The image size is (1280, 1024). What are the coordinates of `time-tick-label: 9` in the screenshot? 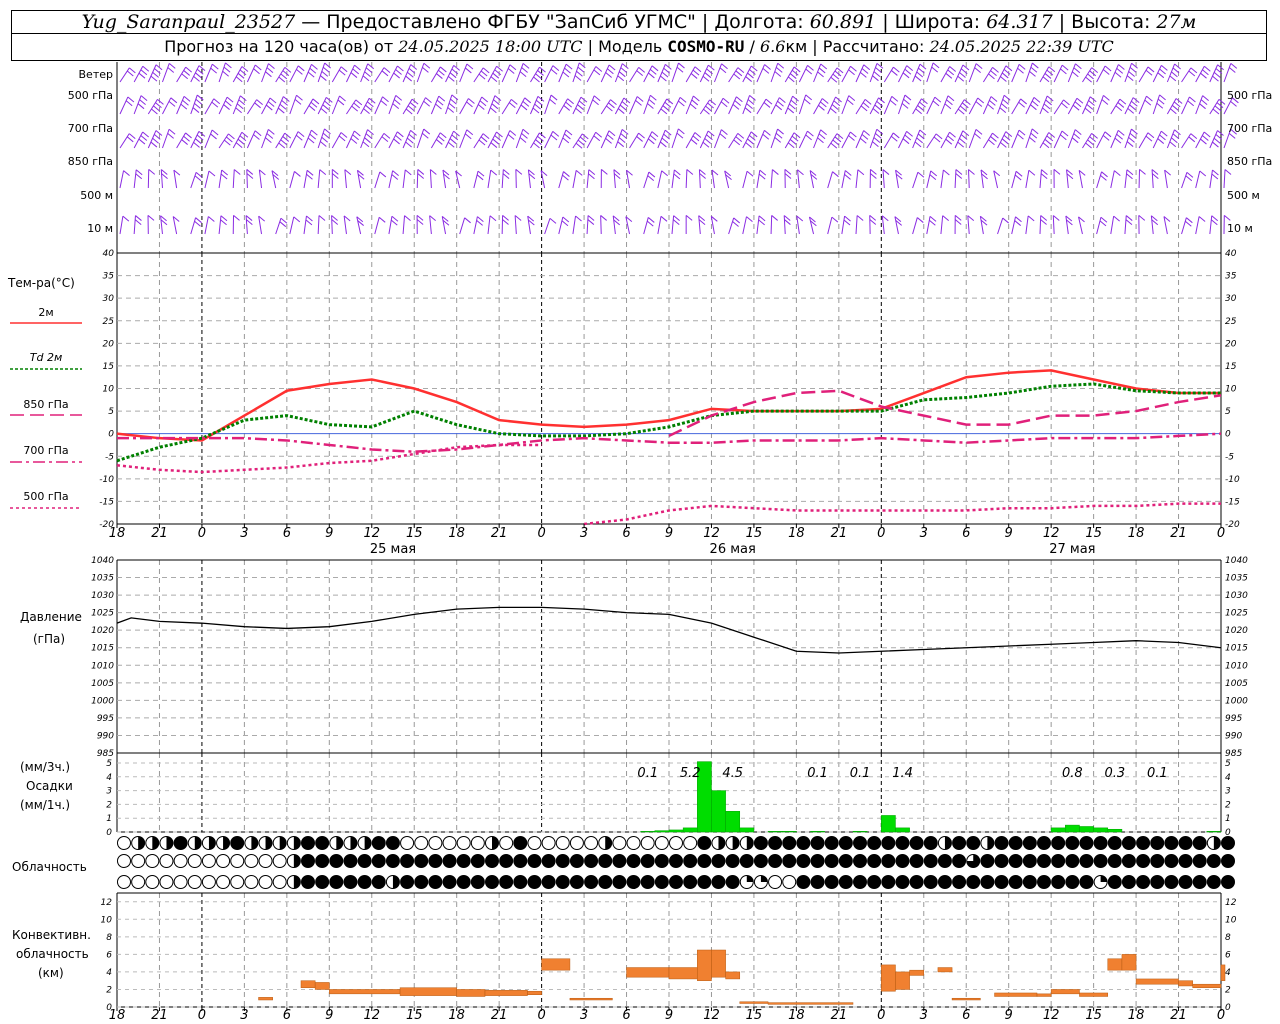 It's located at (329, 533).